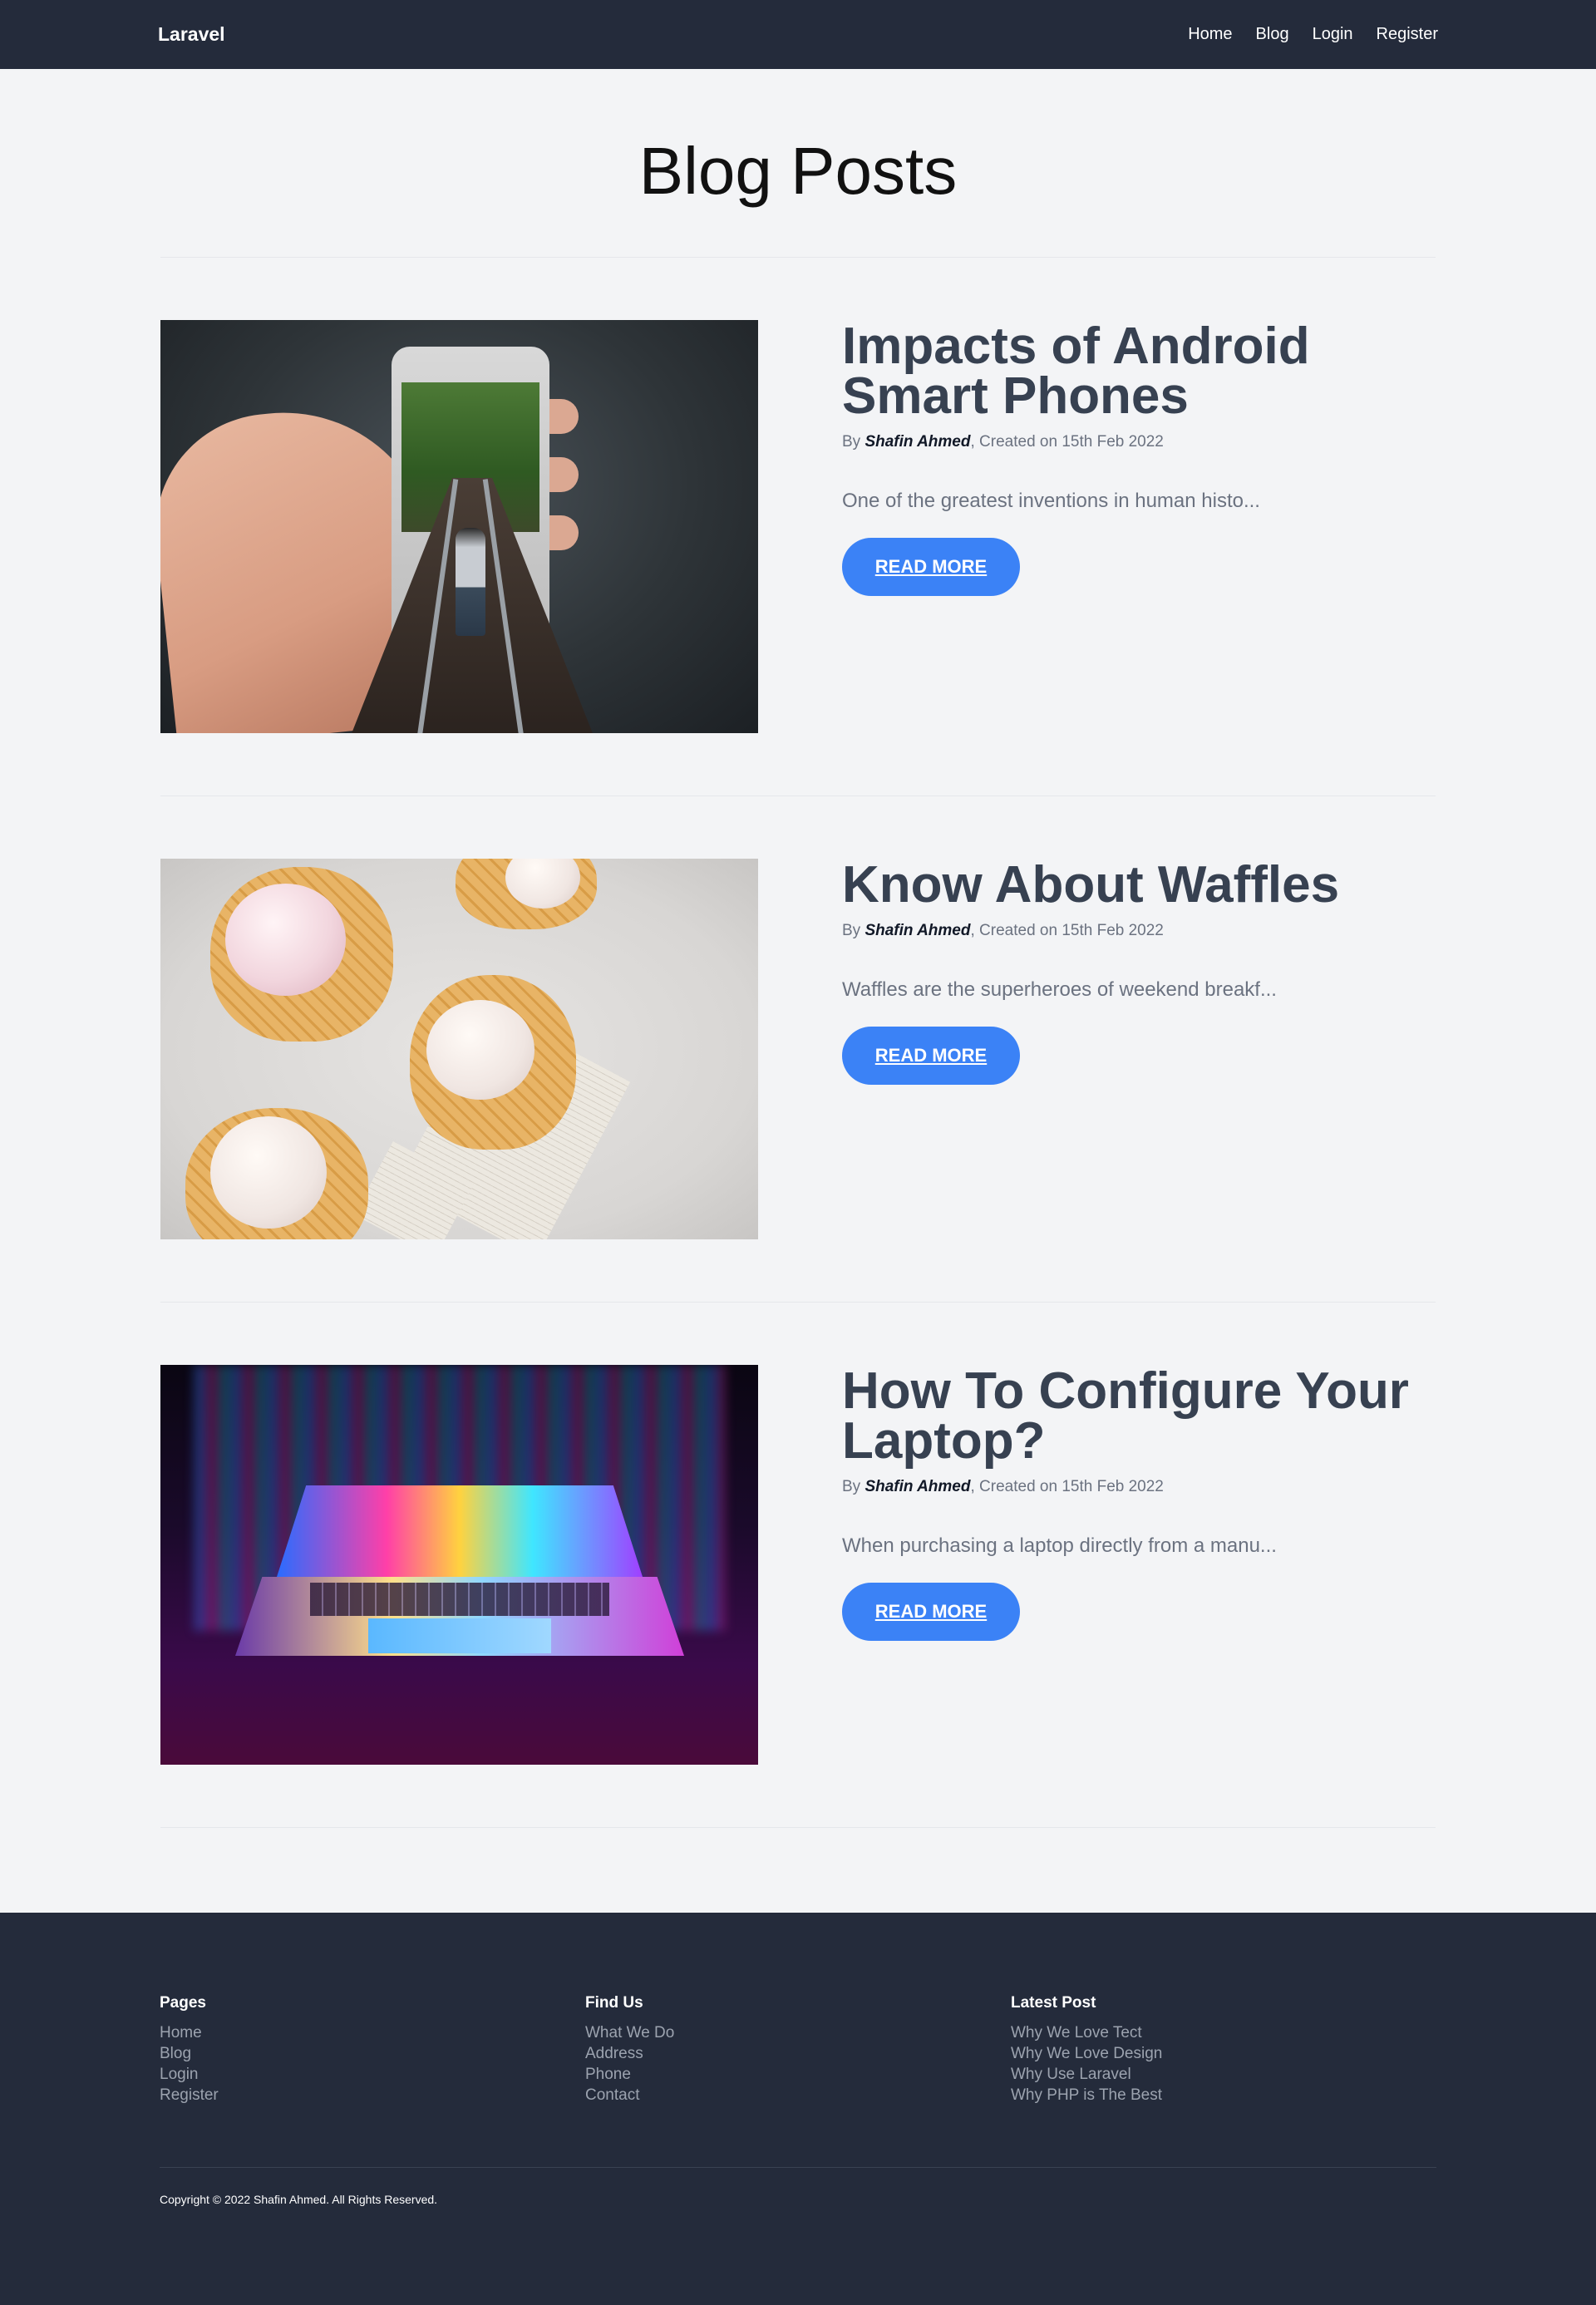 The height and width of the screenshot is (2305, 1596). I want to click on footer-link-register: Register, so click(372, 2095).